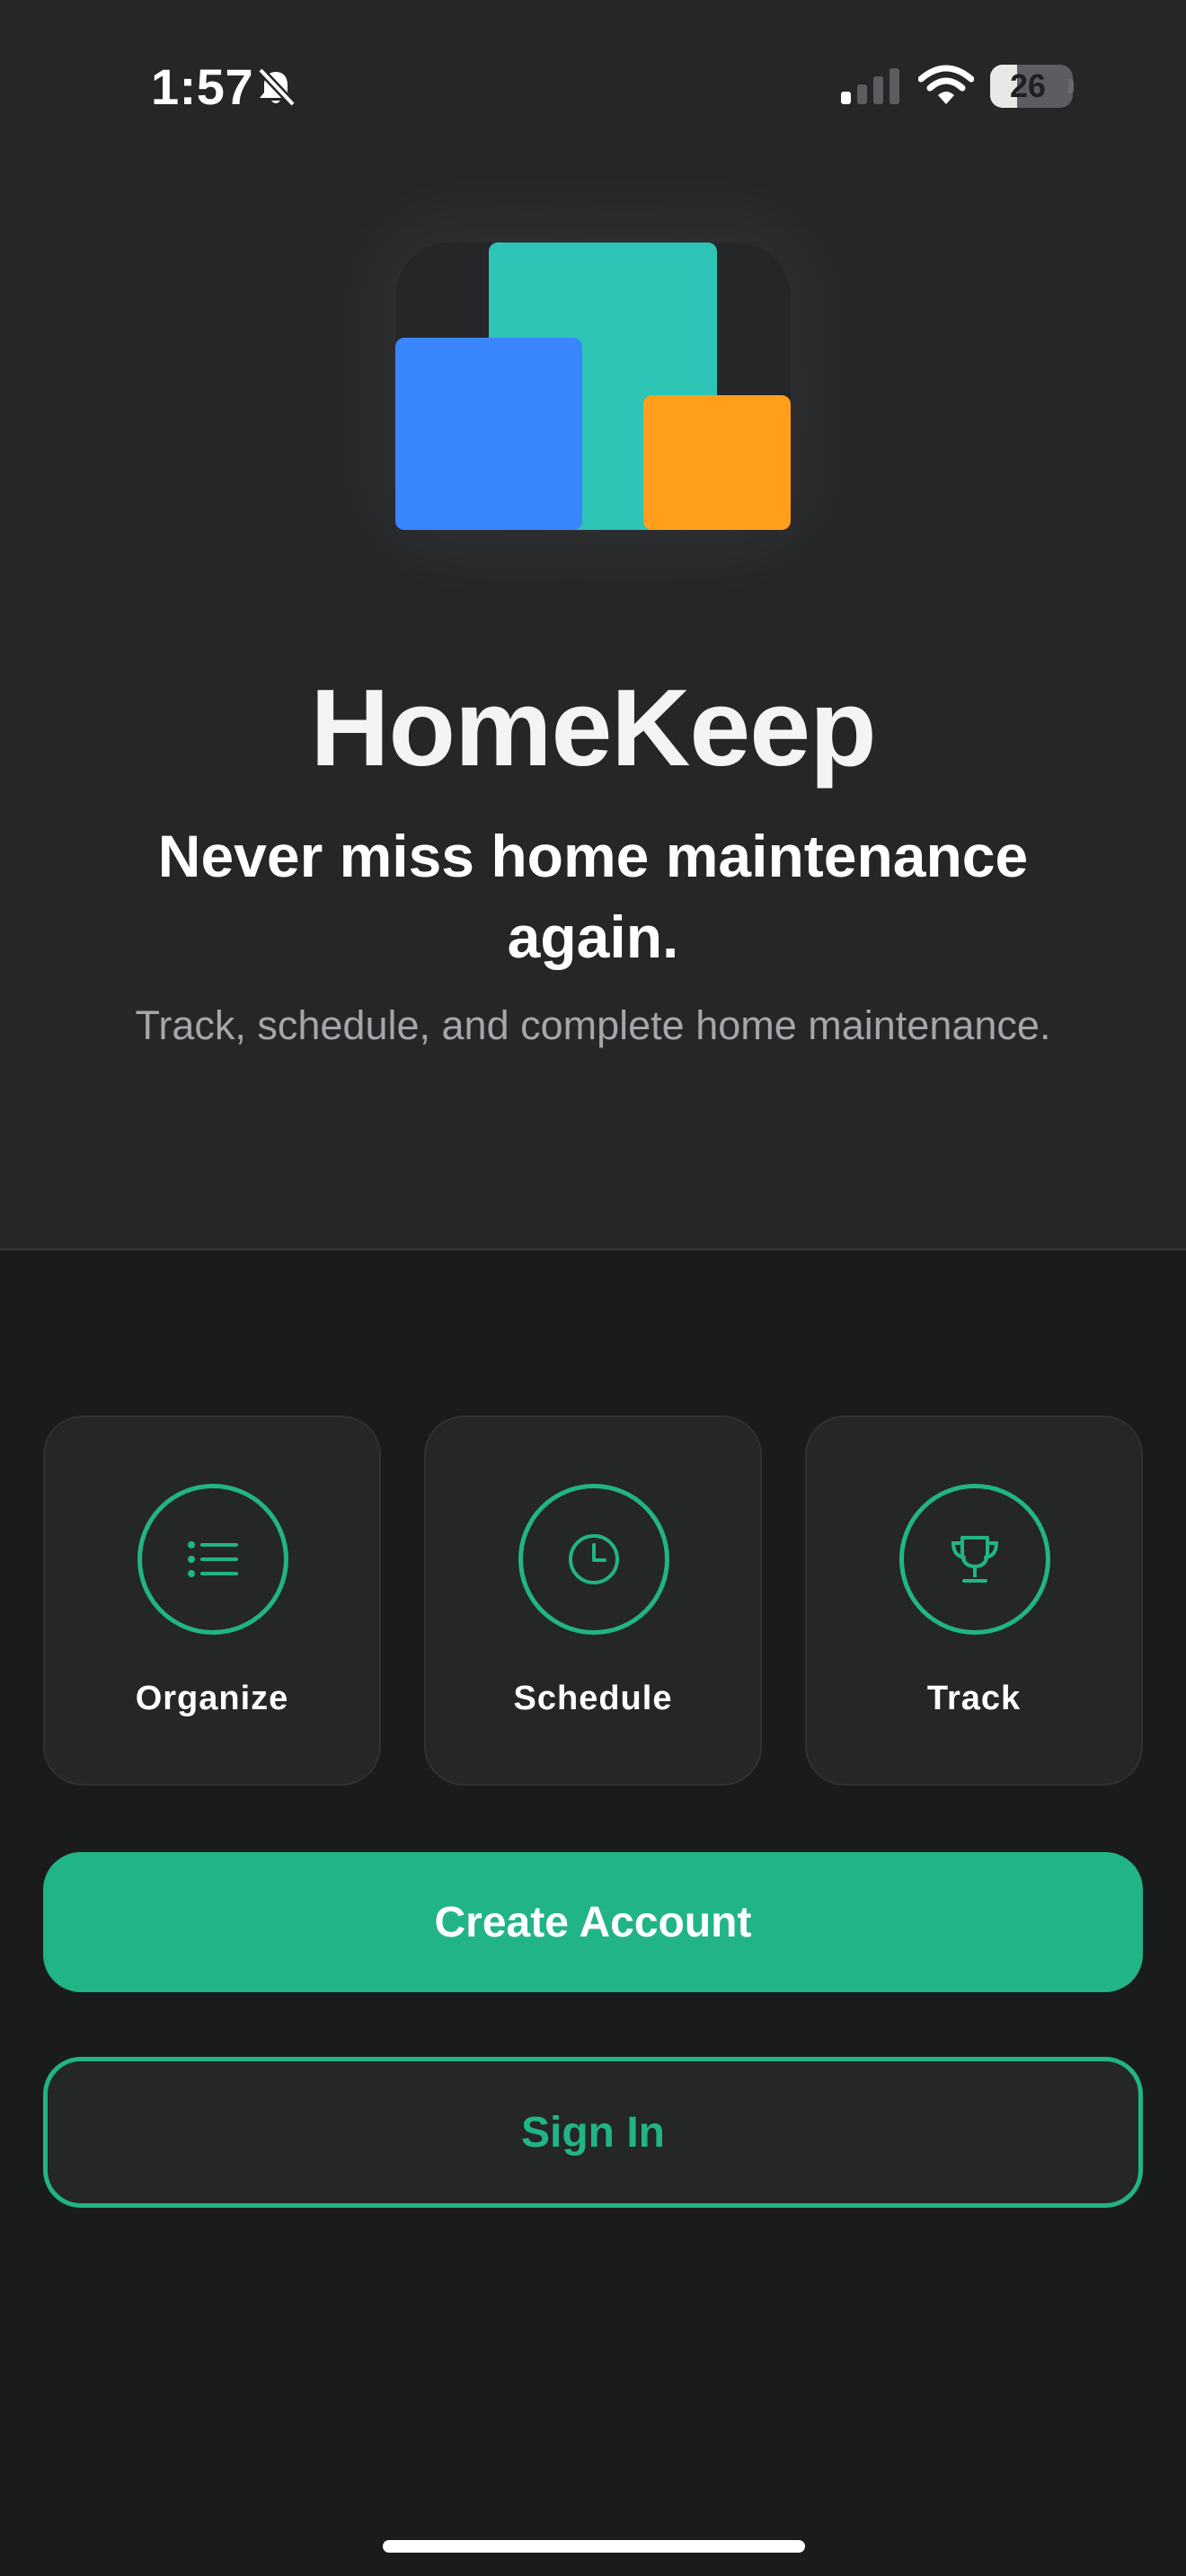 Image resolution: width=1186 pixels, height=2576 pixels. I want to click on feature-card-schedule: Schedule, so click(593, 1601).